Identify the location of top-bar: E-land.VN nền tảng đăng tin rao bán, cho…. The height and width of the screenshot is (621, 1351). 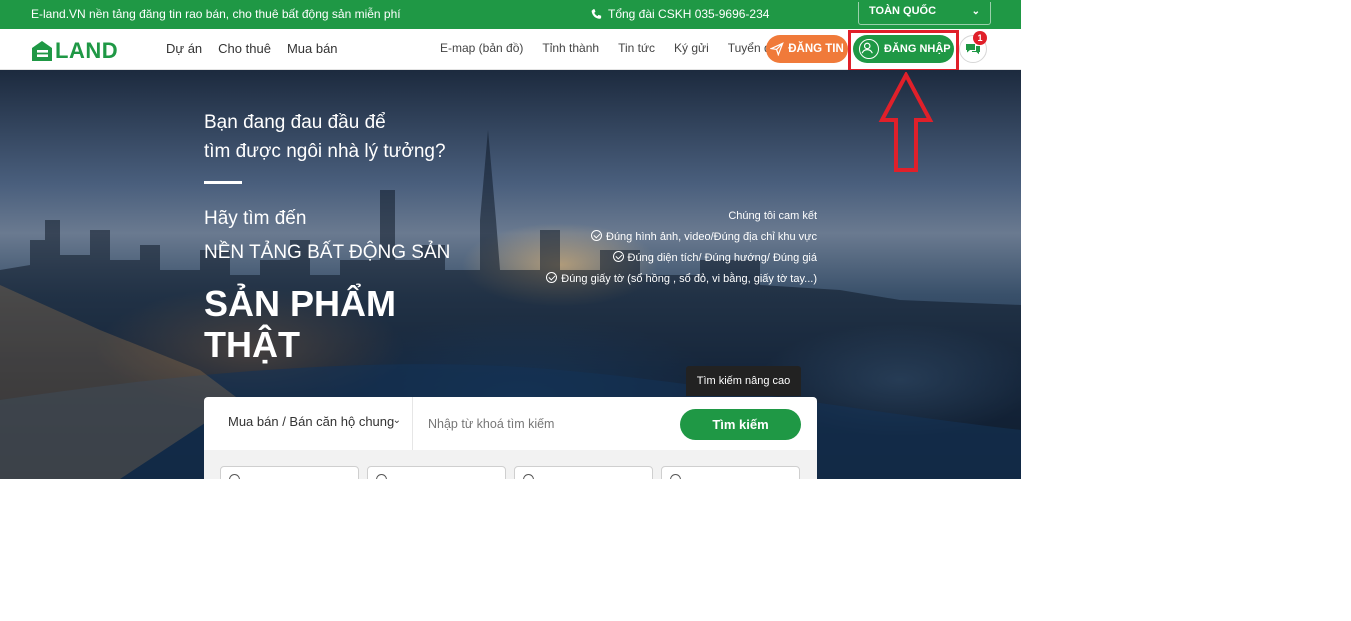
(510, 14).